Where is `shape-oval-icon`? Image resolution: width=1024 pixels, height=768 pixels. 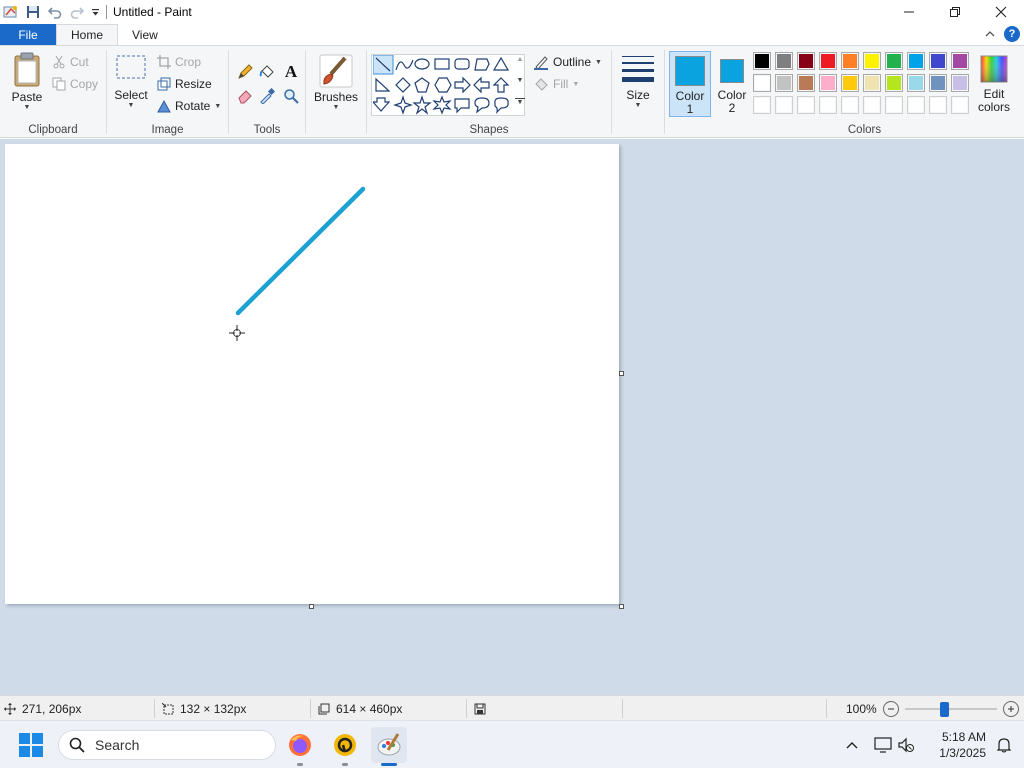
shape-oval-icon is located at coordinates (422, 64).